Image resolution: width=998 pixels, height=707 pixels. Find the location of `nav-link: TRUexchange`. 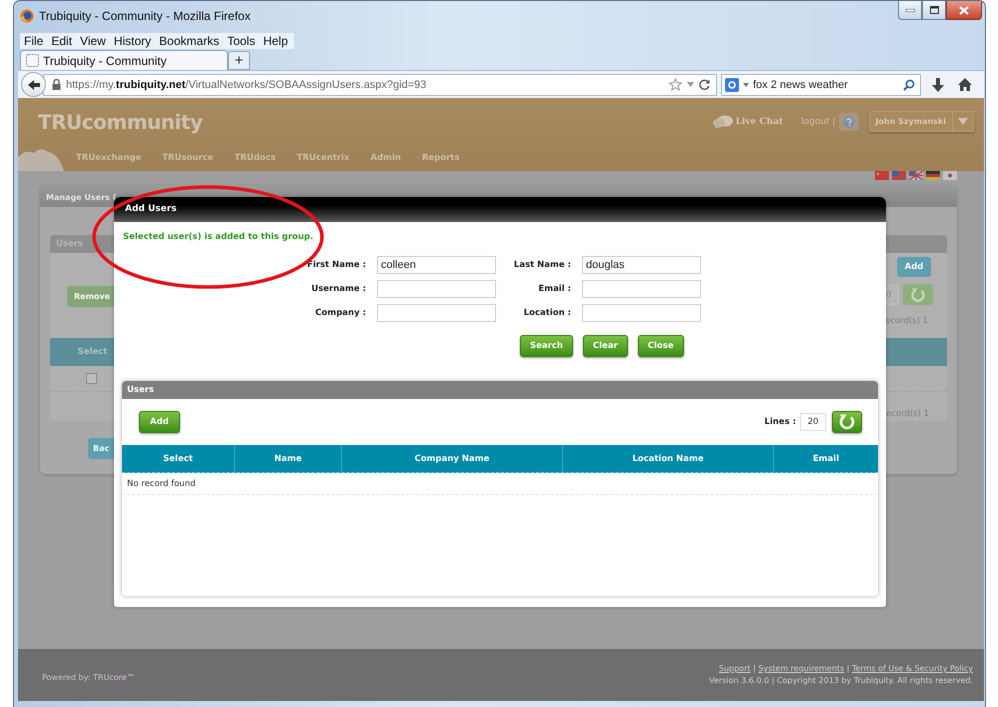

nav-link: TRUexchange is located at coordinates (109, 158).